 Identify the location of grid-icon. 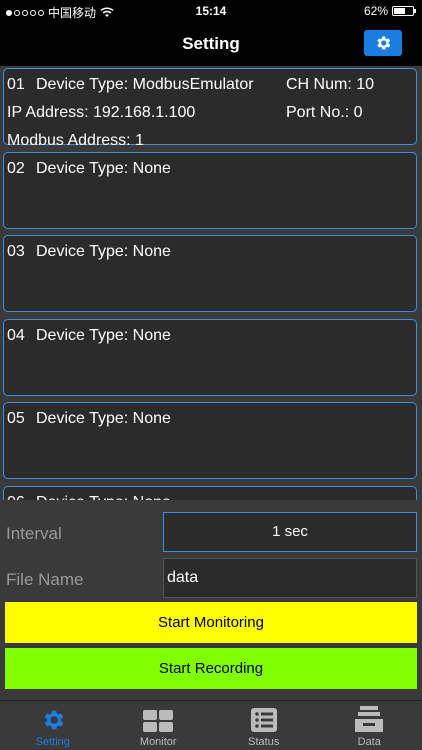
(158, 721).